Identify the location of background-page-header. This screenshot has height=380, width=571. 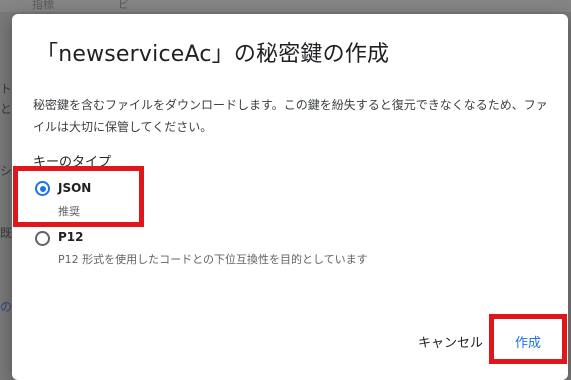
(285, 6).